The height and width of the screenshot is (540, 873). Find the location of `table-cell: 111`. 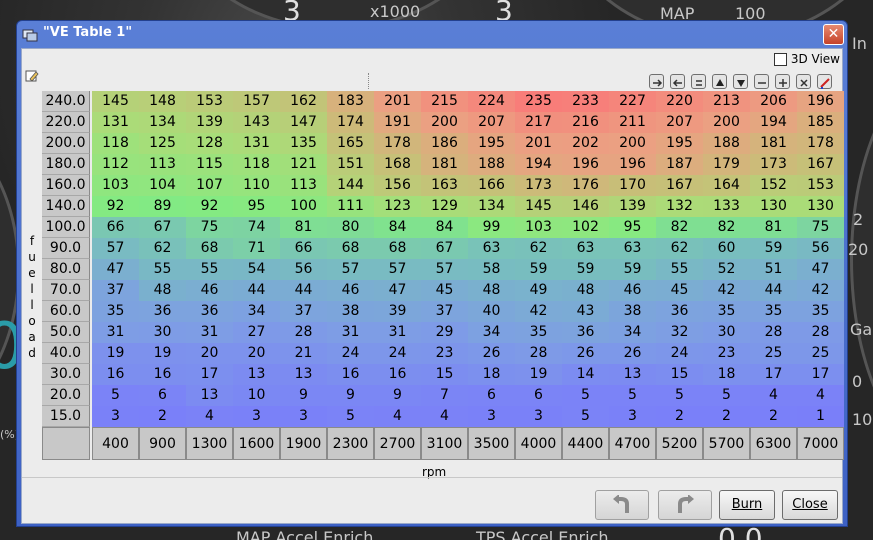

table-cell: 111 is located at coordinates (350, 206).